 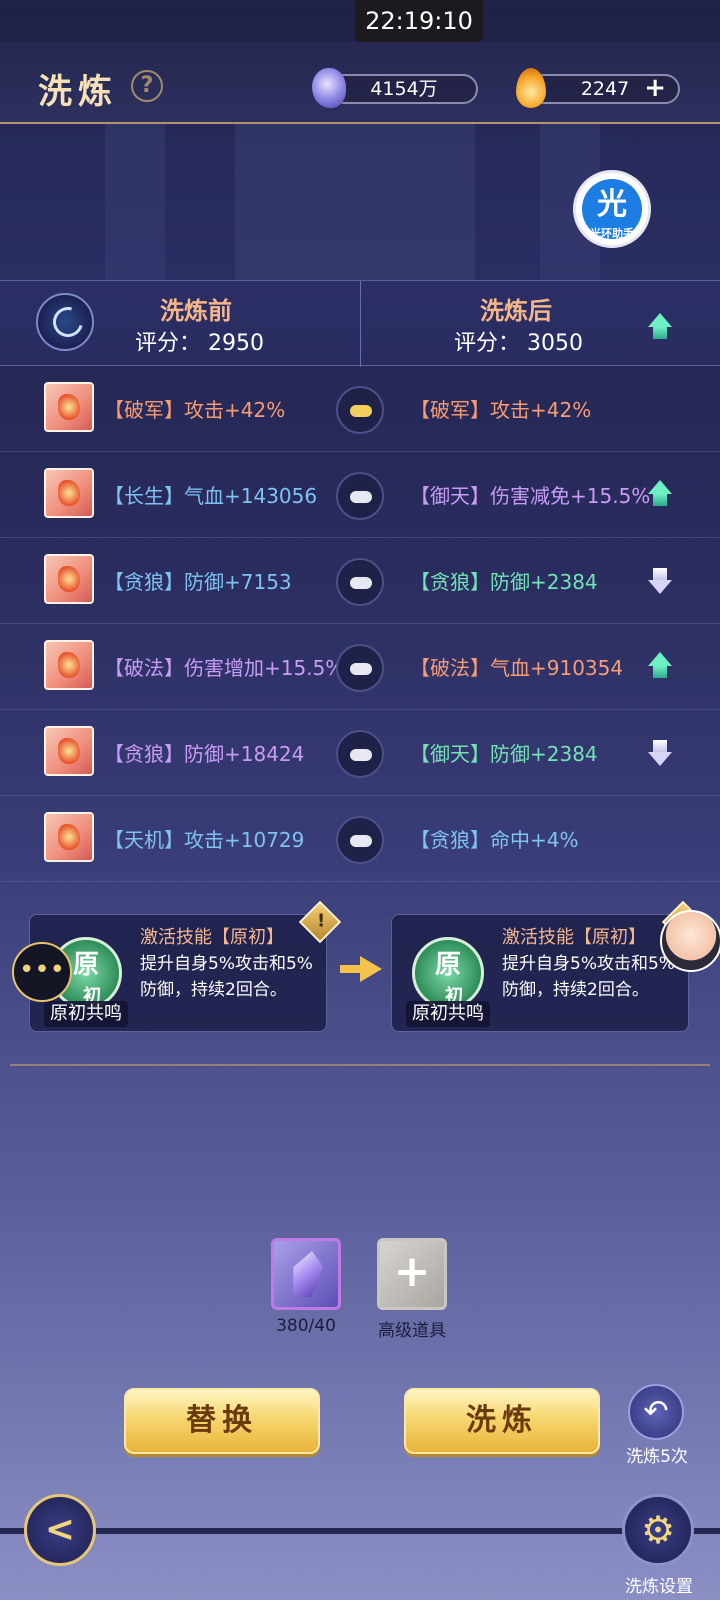 I want to click on back-button: <, so click(x=60, y=1530).